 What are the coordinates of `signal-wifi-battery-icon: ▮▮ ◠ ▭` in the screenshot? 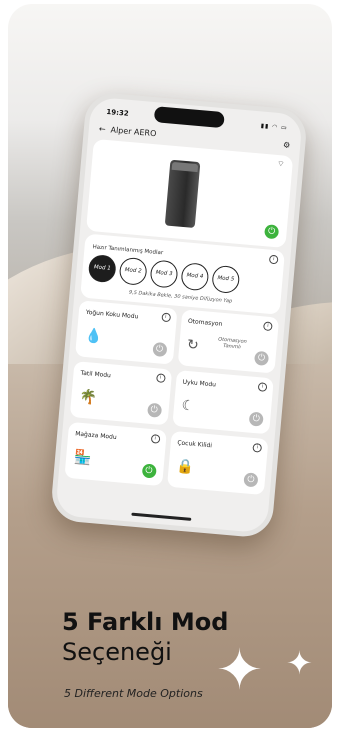 It's located at (274, 126).